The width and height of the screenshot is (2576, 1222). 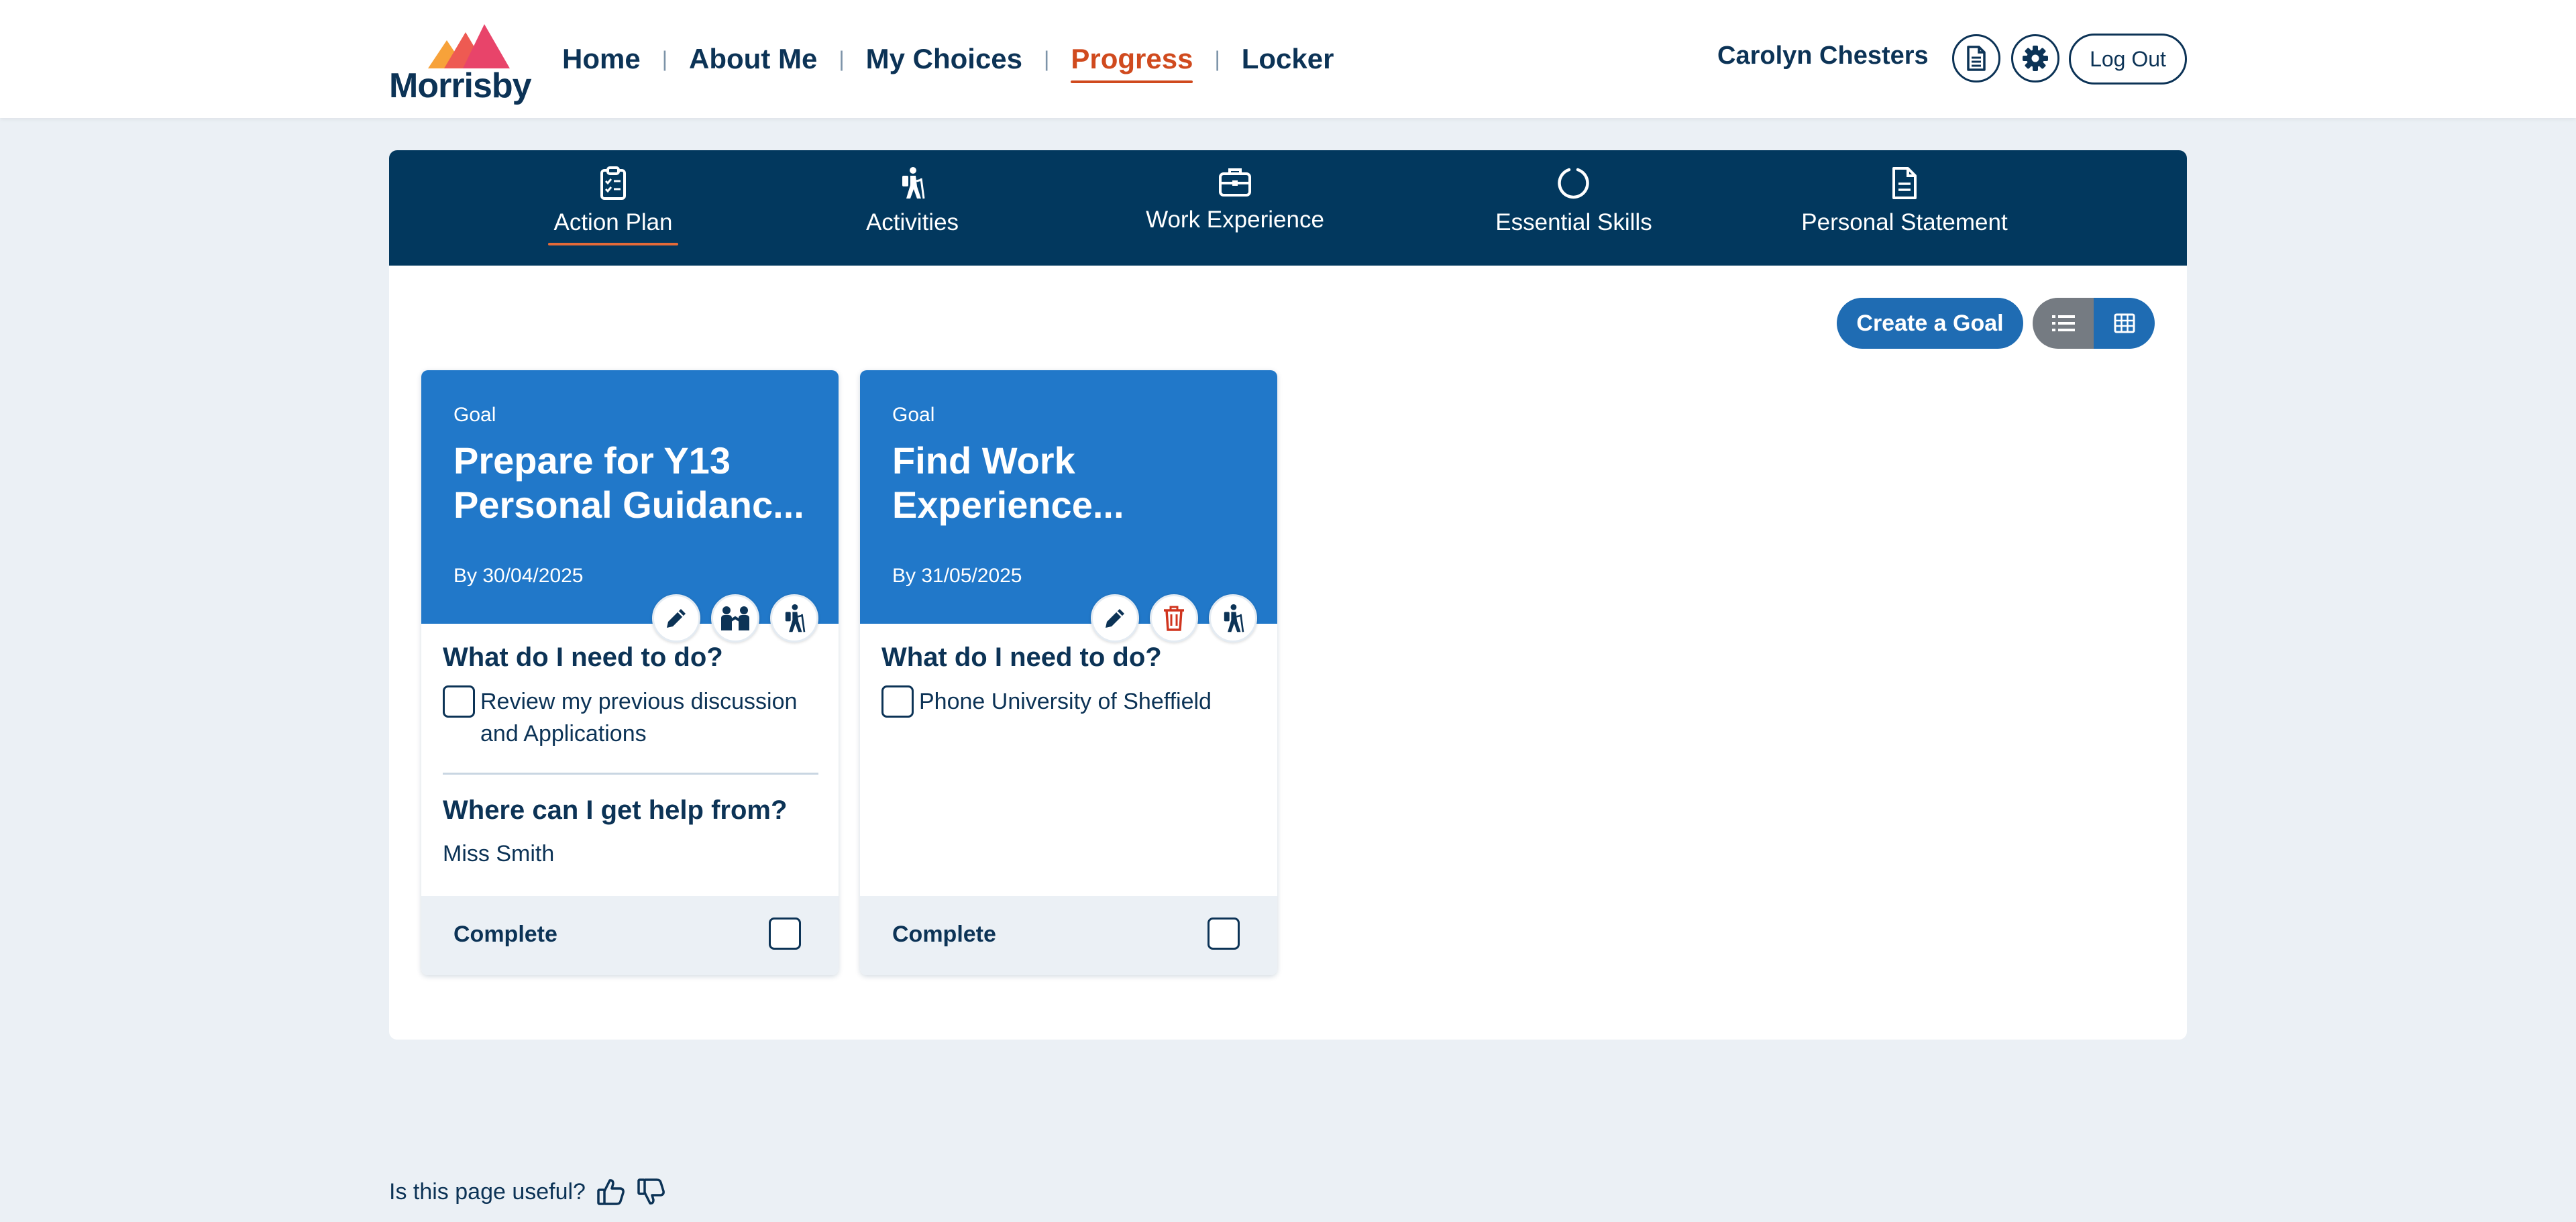 I want to click on tab-label: Work Experience, so click(x=1235, y=220).